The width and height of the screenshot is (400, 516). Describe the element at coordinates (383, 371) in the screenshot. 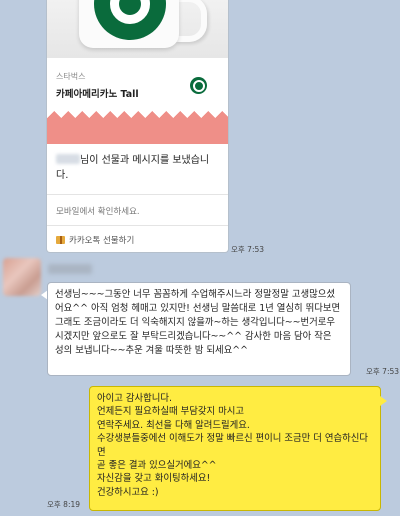

I see `incoming-timestamp: 오후 7:53` at that location.